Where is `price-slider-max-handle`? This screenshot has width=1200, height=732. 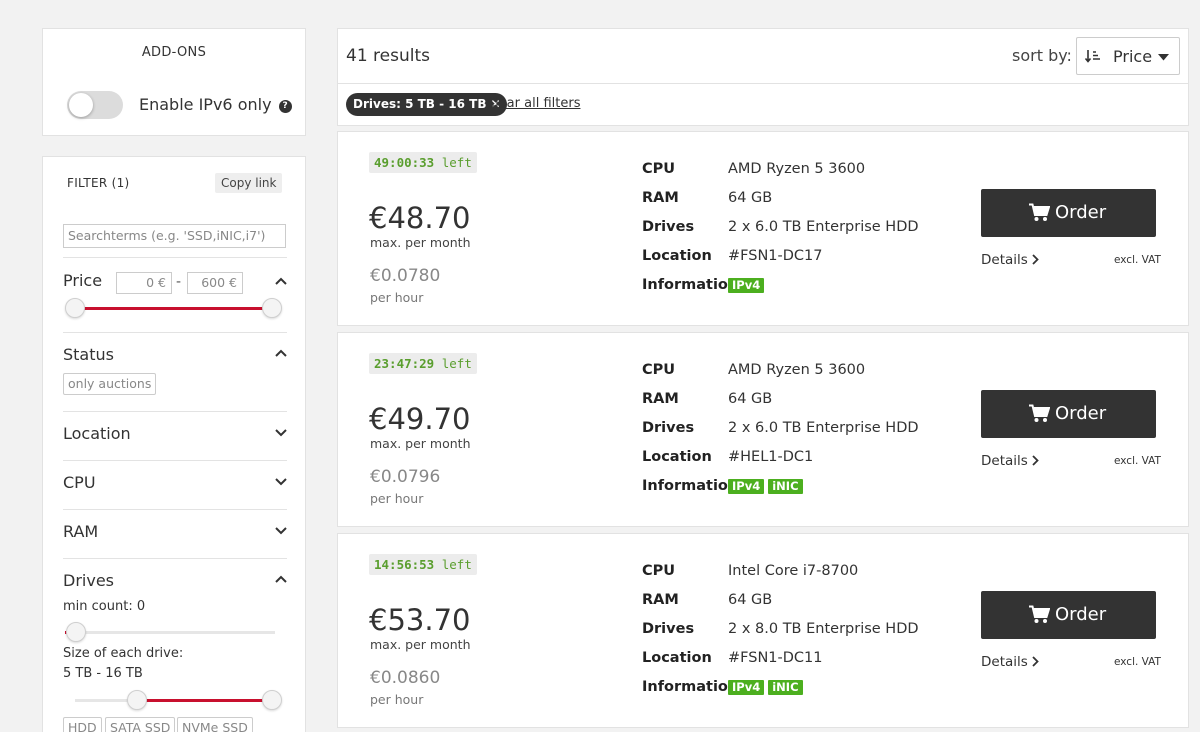 price-slider-max-handle is located at coordinates (272, 308).